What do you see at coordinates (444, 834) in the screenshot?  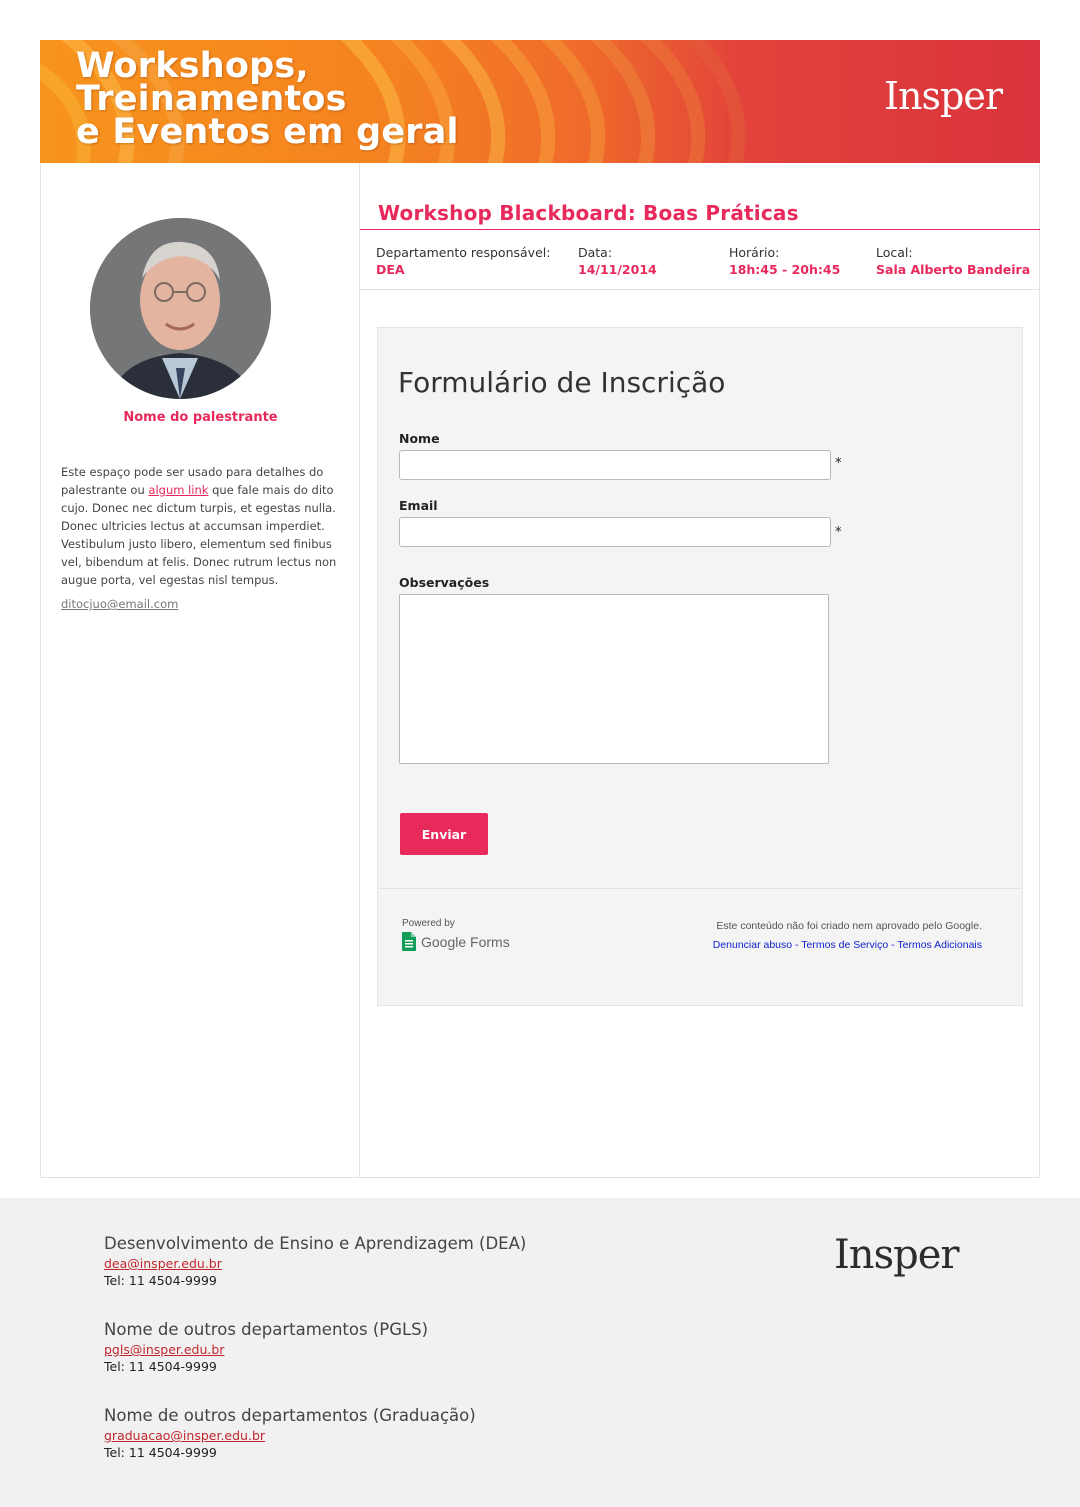 I see `submit-button: Enviar` at bounding box center [444, 834].